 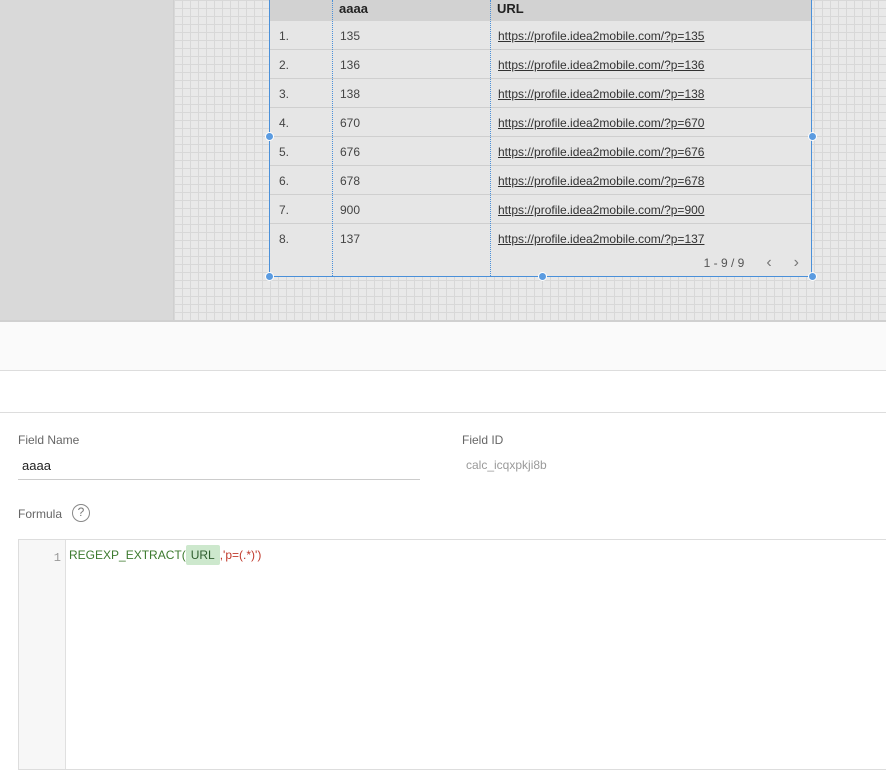 I want to click on formula-code-line: REGEXP_EXTRACT( URL ,'p=(.*)'), so click(x=165, y=555).